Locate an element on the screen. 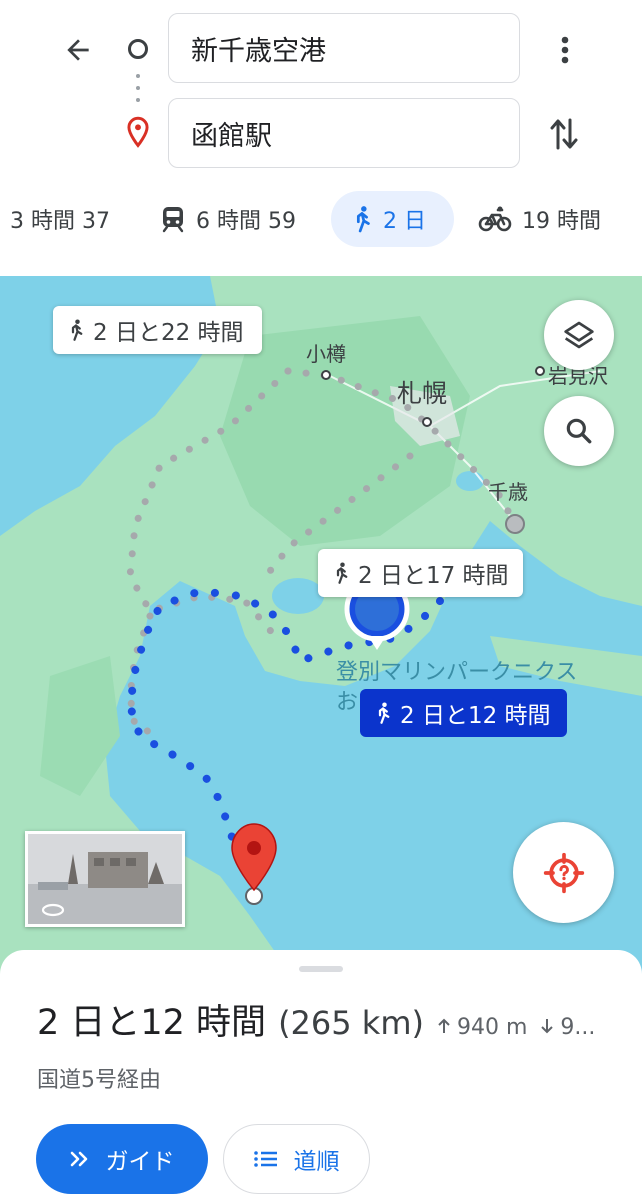 Image resolution: width=642 pixels, height=1200 pixels. route-callout-alt-1: 2 日と22 時間 is located at coordinates (157, 330).